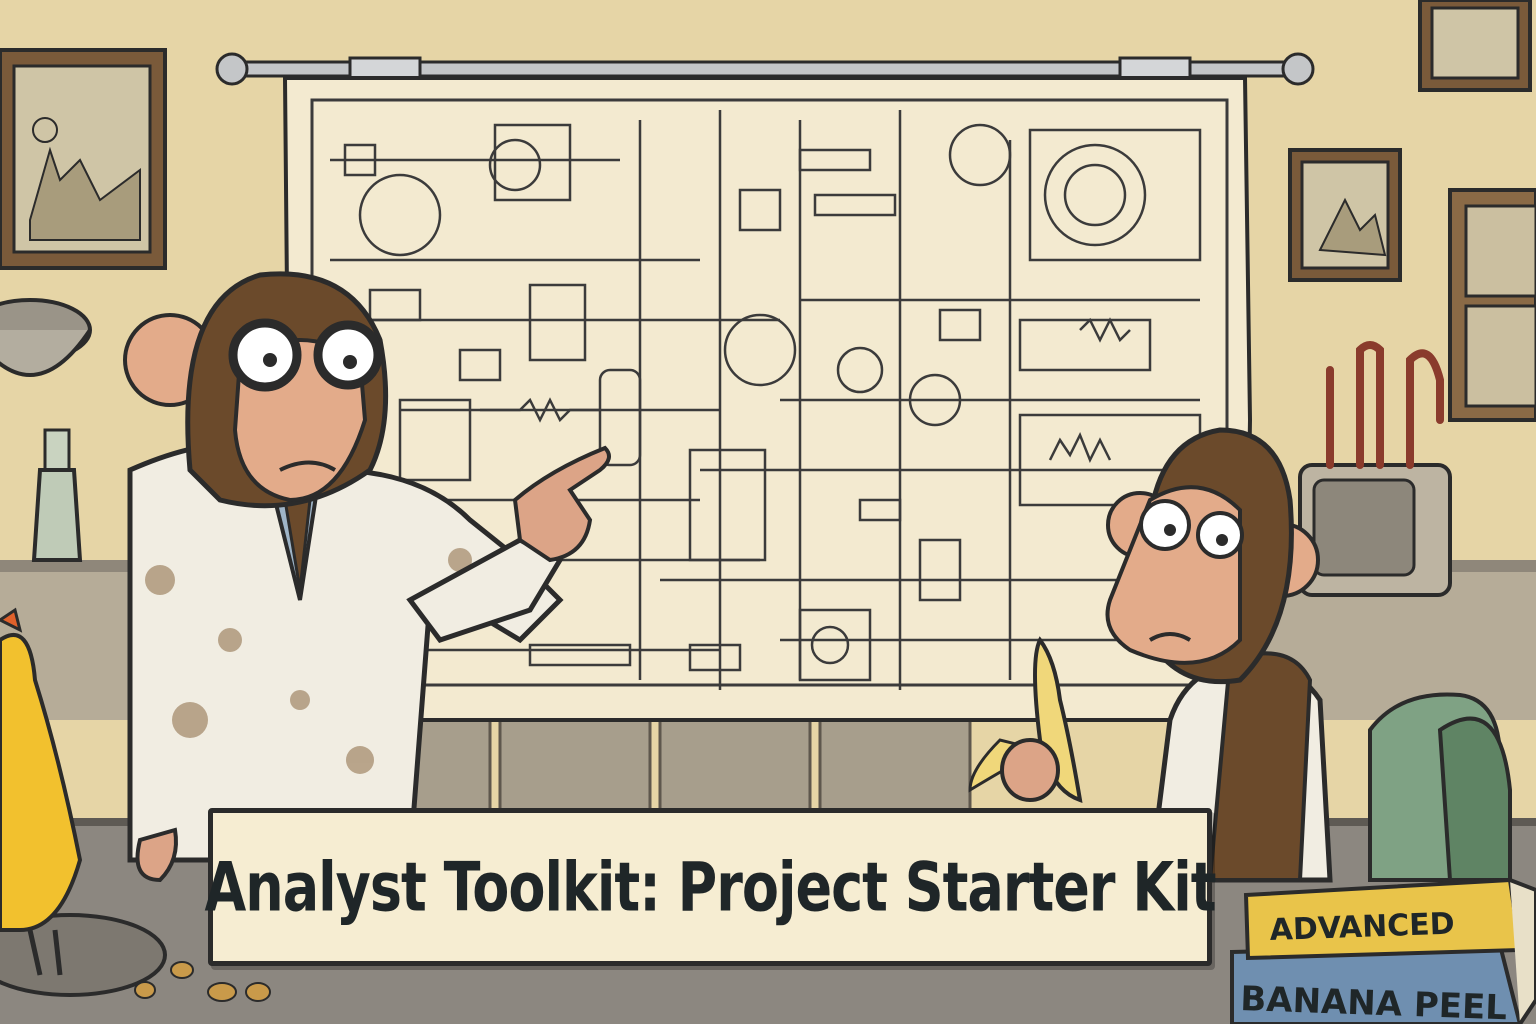 The image size is (1536, 1024). I want to click on books: ADVANCED BANANA PEEL, so click(1383, 950).